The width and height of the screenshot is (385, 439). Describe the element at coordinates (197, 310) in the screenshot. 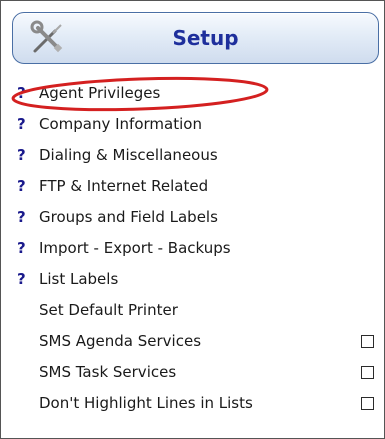

I see `setup-item-set-default-printer: Set Default Printer` at that location.